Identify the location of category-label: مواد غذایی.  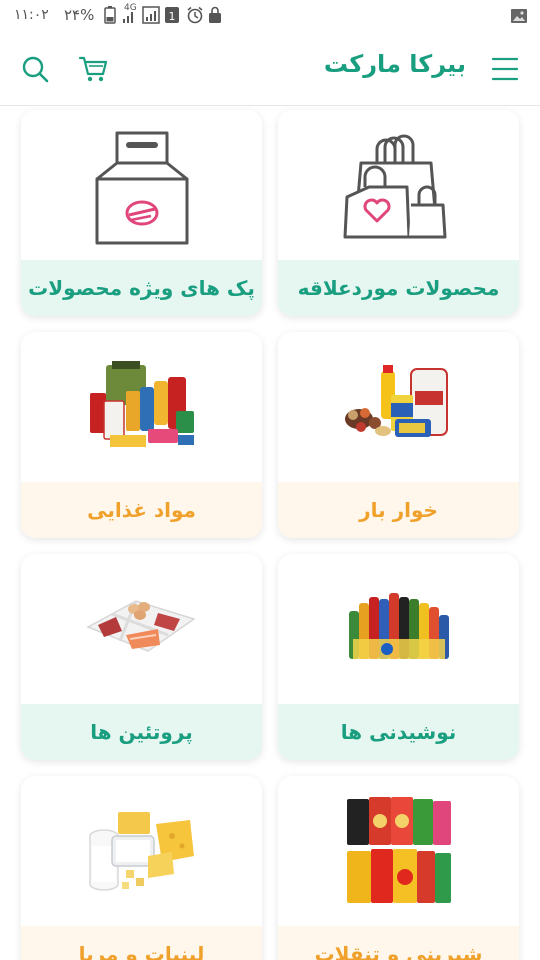
(141, 510).